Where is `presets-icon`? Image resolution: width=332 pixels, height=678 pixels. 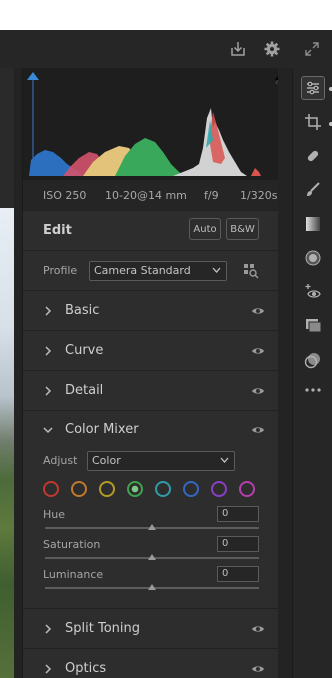
presets-icon is located at coordinates (313, 326).